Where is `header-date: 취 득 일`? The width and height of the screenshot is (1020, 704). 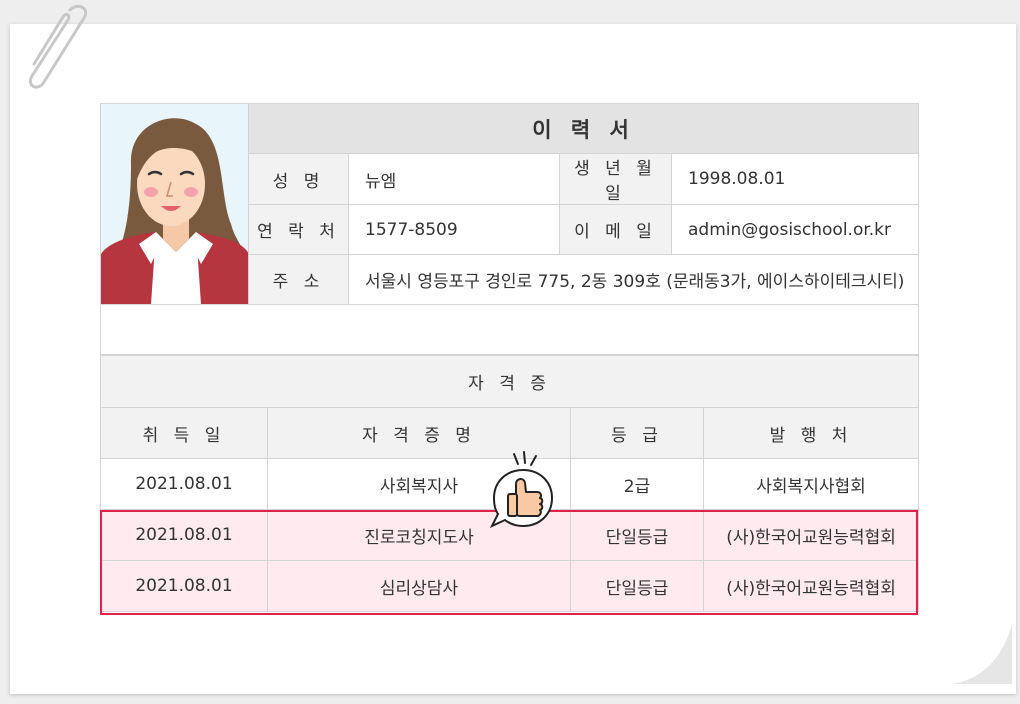
header-date: 취 득 일 is located at coordinates (184, 433).